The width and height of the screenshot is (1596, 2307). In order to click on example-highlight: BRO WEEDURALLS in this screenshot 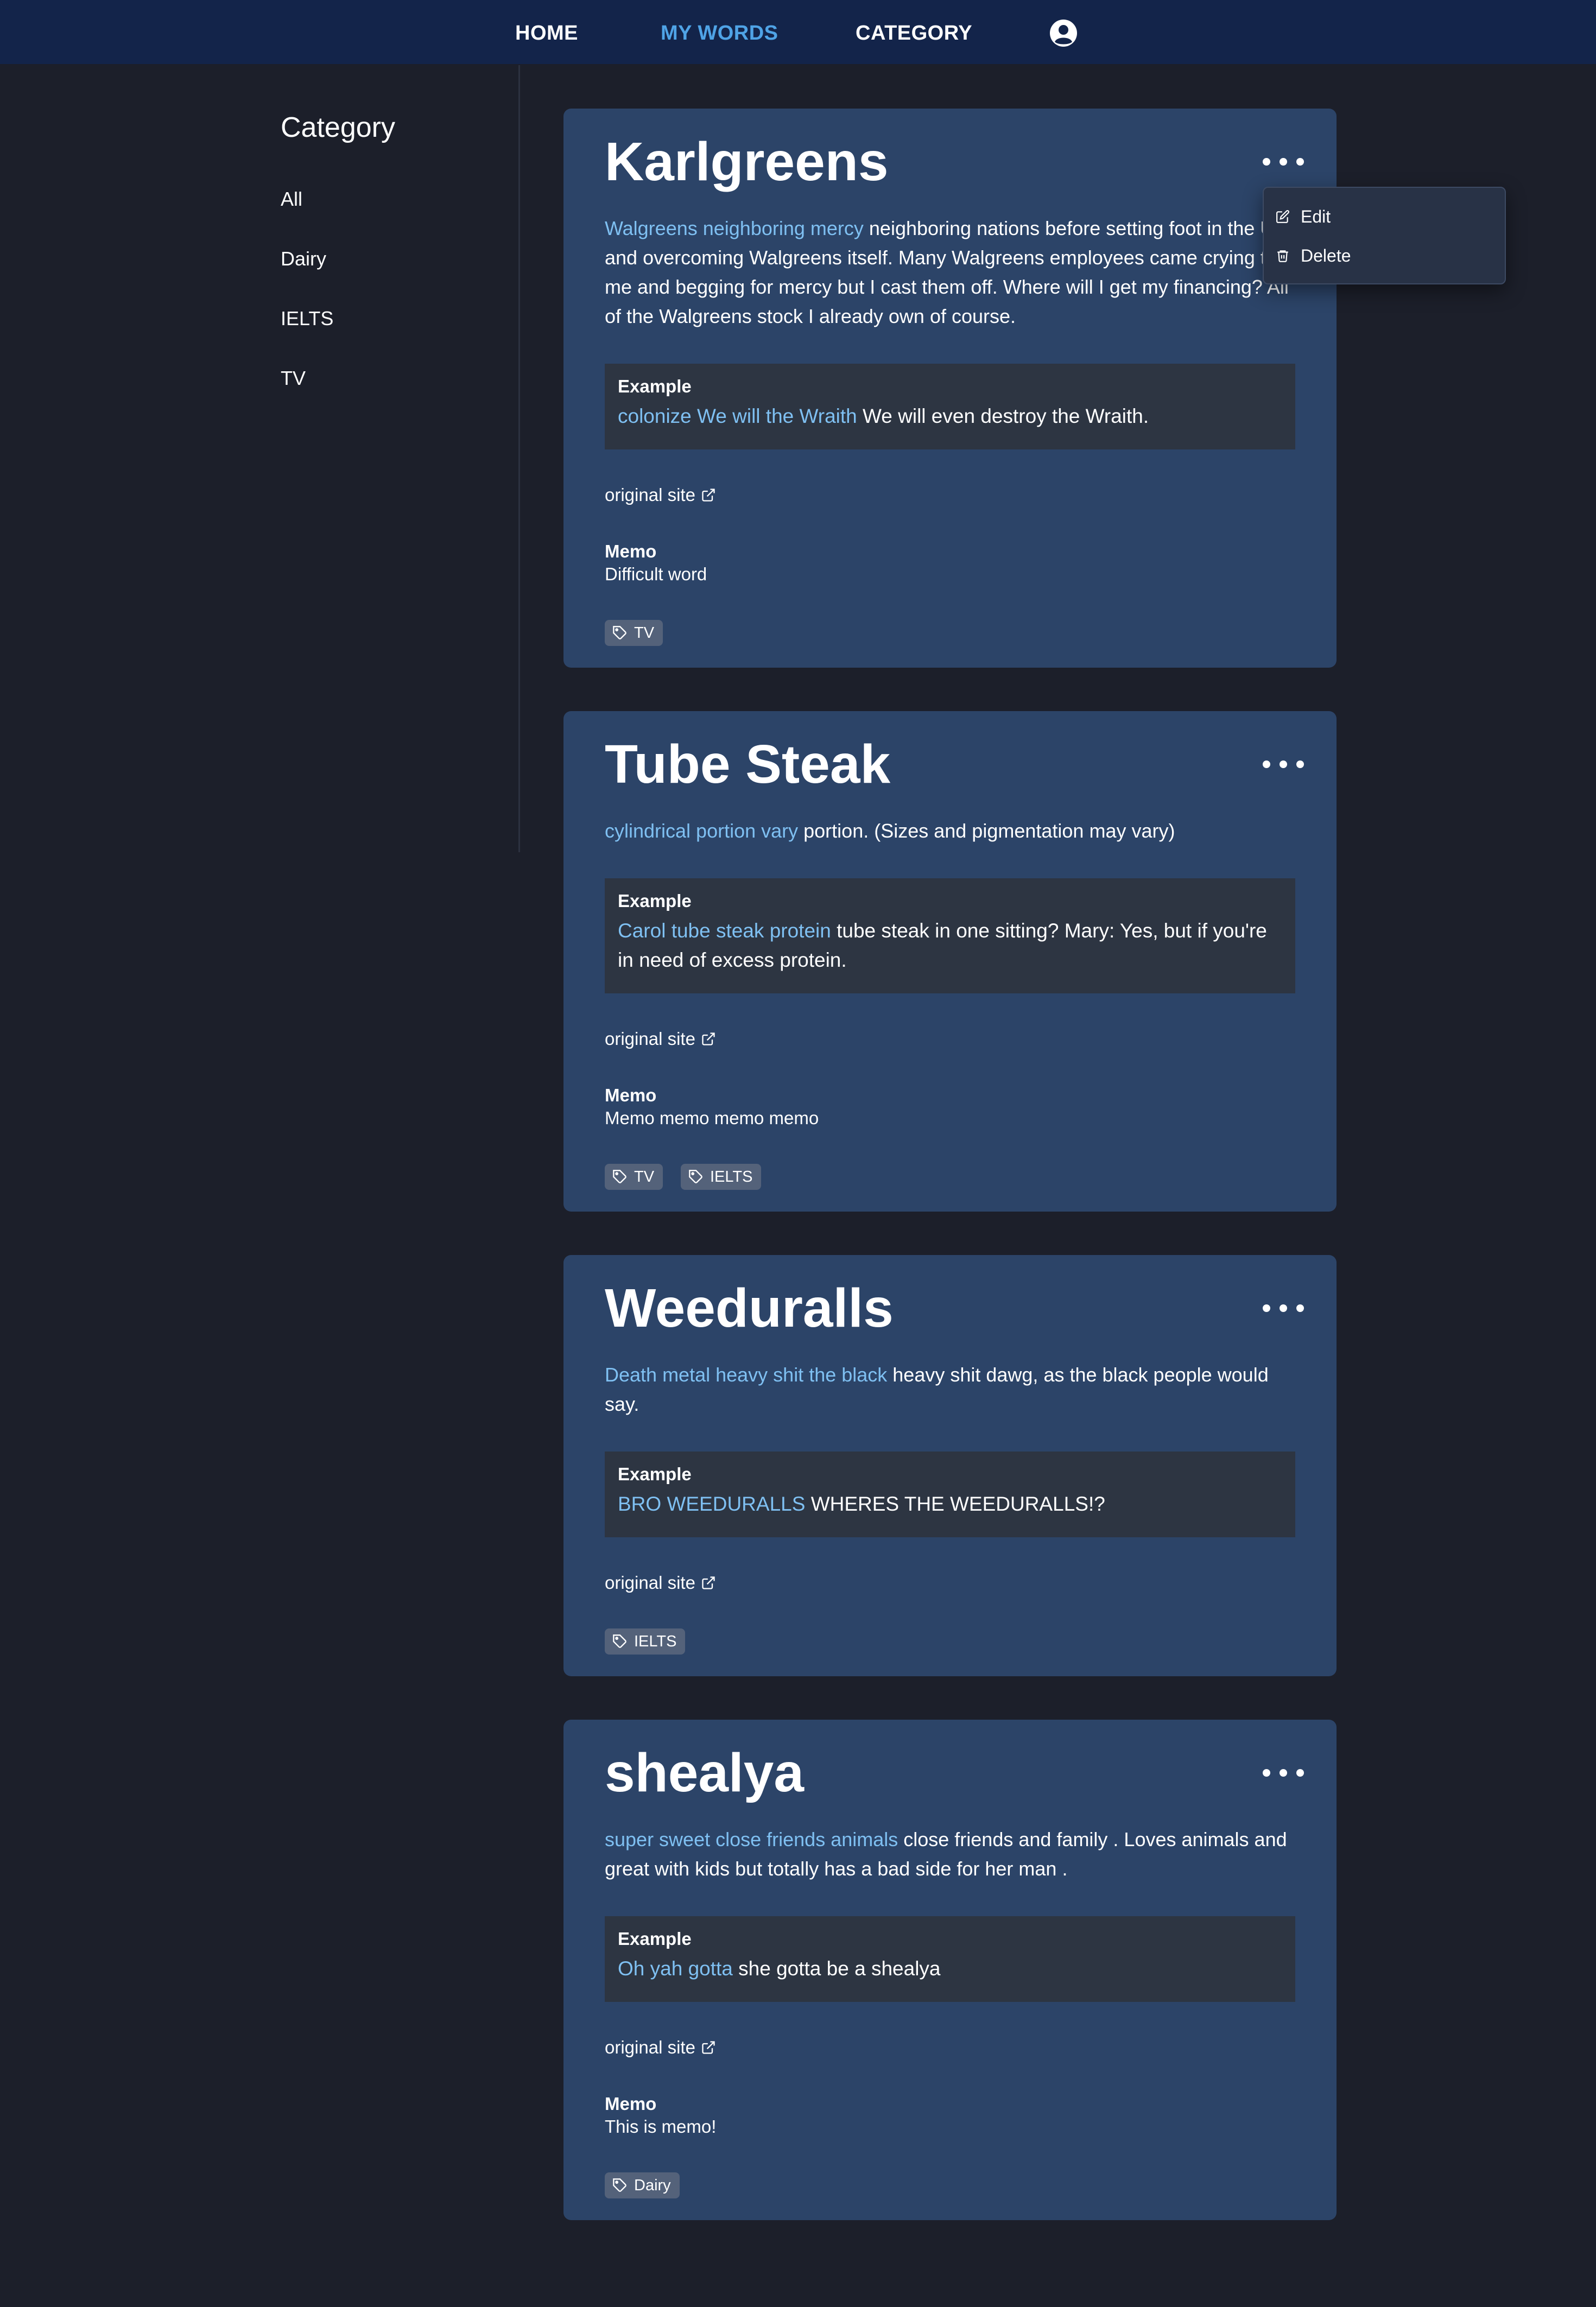, I will do `click(712, 1504)`.